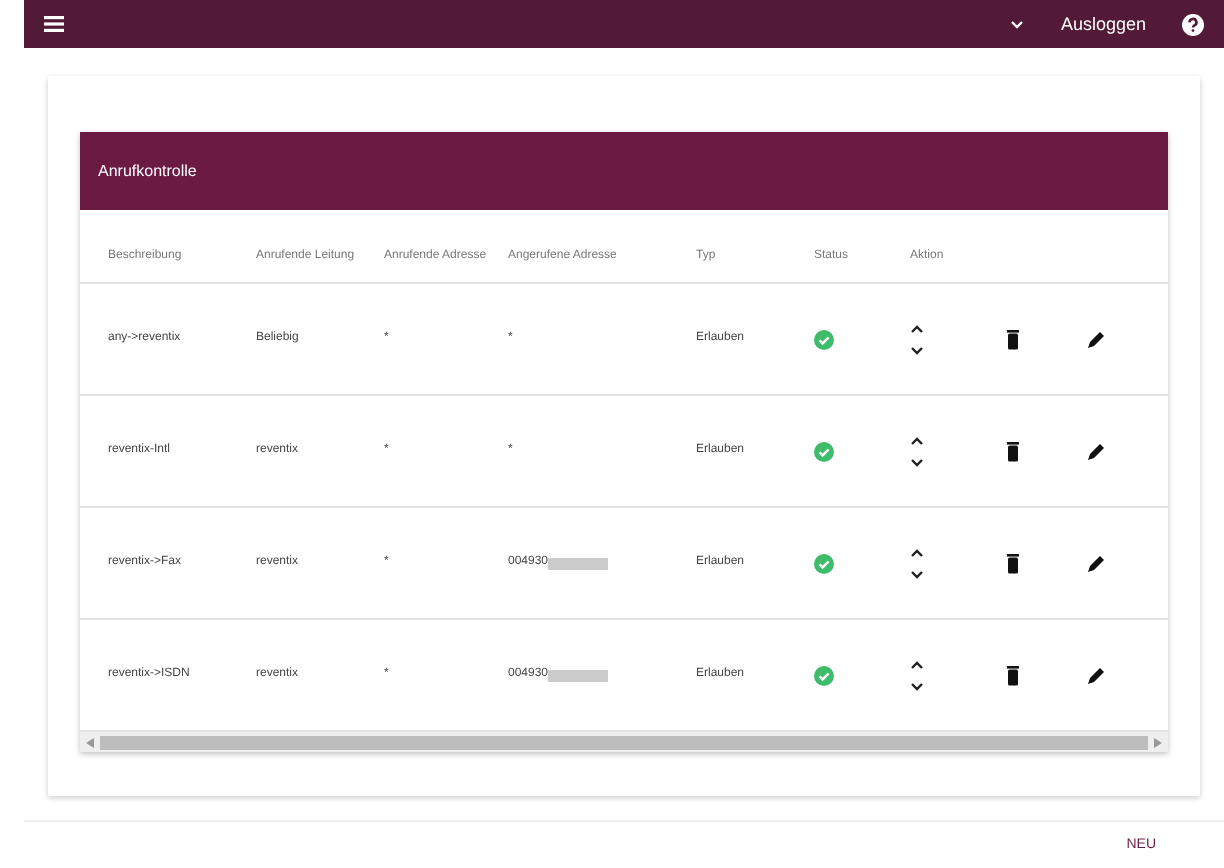 The height and width of the screenshot is (868, 1224). I want to click on panel-title: Anrufkontrolle, so click(624, 171).